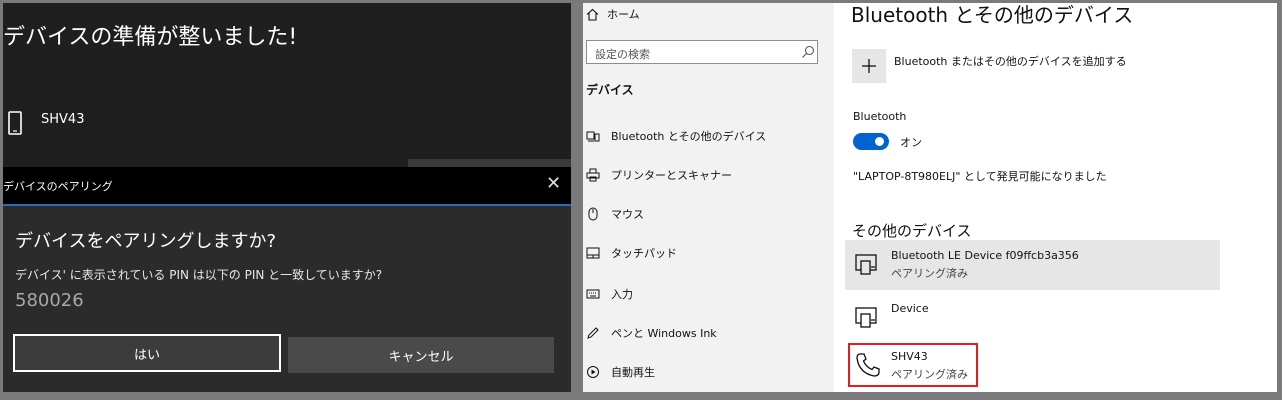  What do you see at coordinates (622, 54) in the screenshot?
I see `search-placeholder: 設定の検索` at bounding box center [622, 54].